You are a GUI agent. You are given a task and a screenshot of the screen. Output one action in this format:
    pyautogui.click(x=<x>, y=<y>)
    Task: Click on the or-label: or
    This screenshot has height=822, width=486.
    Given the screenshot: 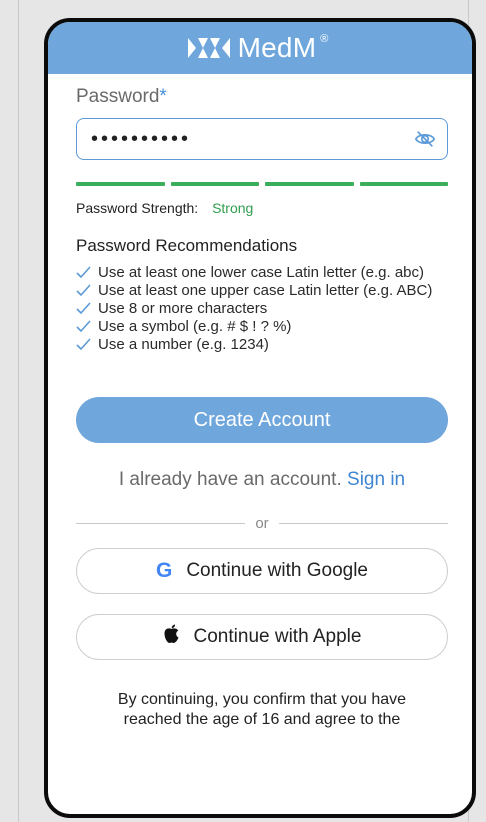 What is the action you would take?
    pyautogui.click(x=262, y=523)
    